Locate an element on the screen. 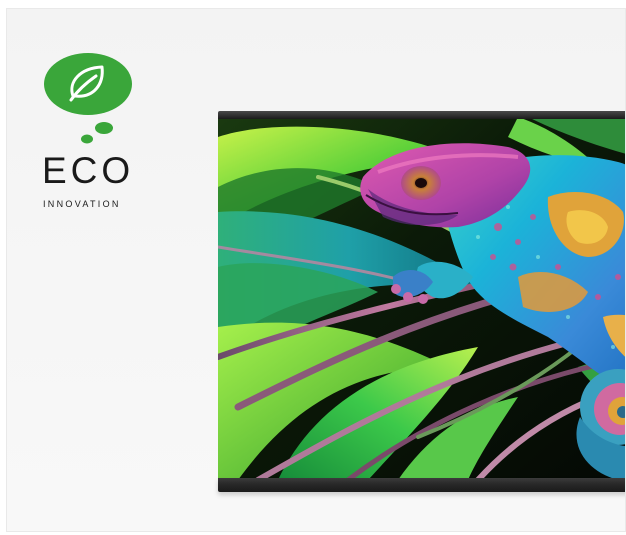  logo-subtitle: INNOVATION is located at coordinates (82, 204).